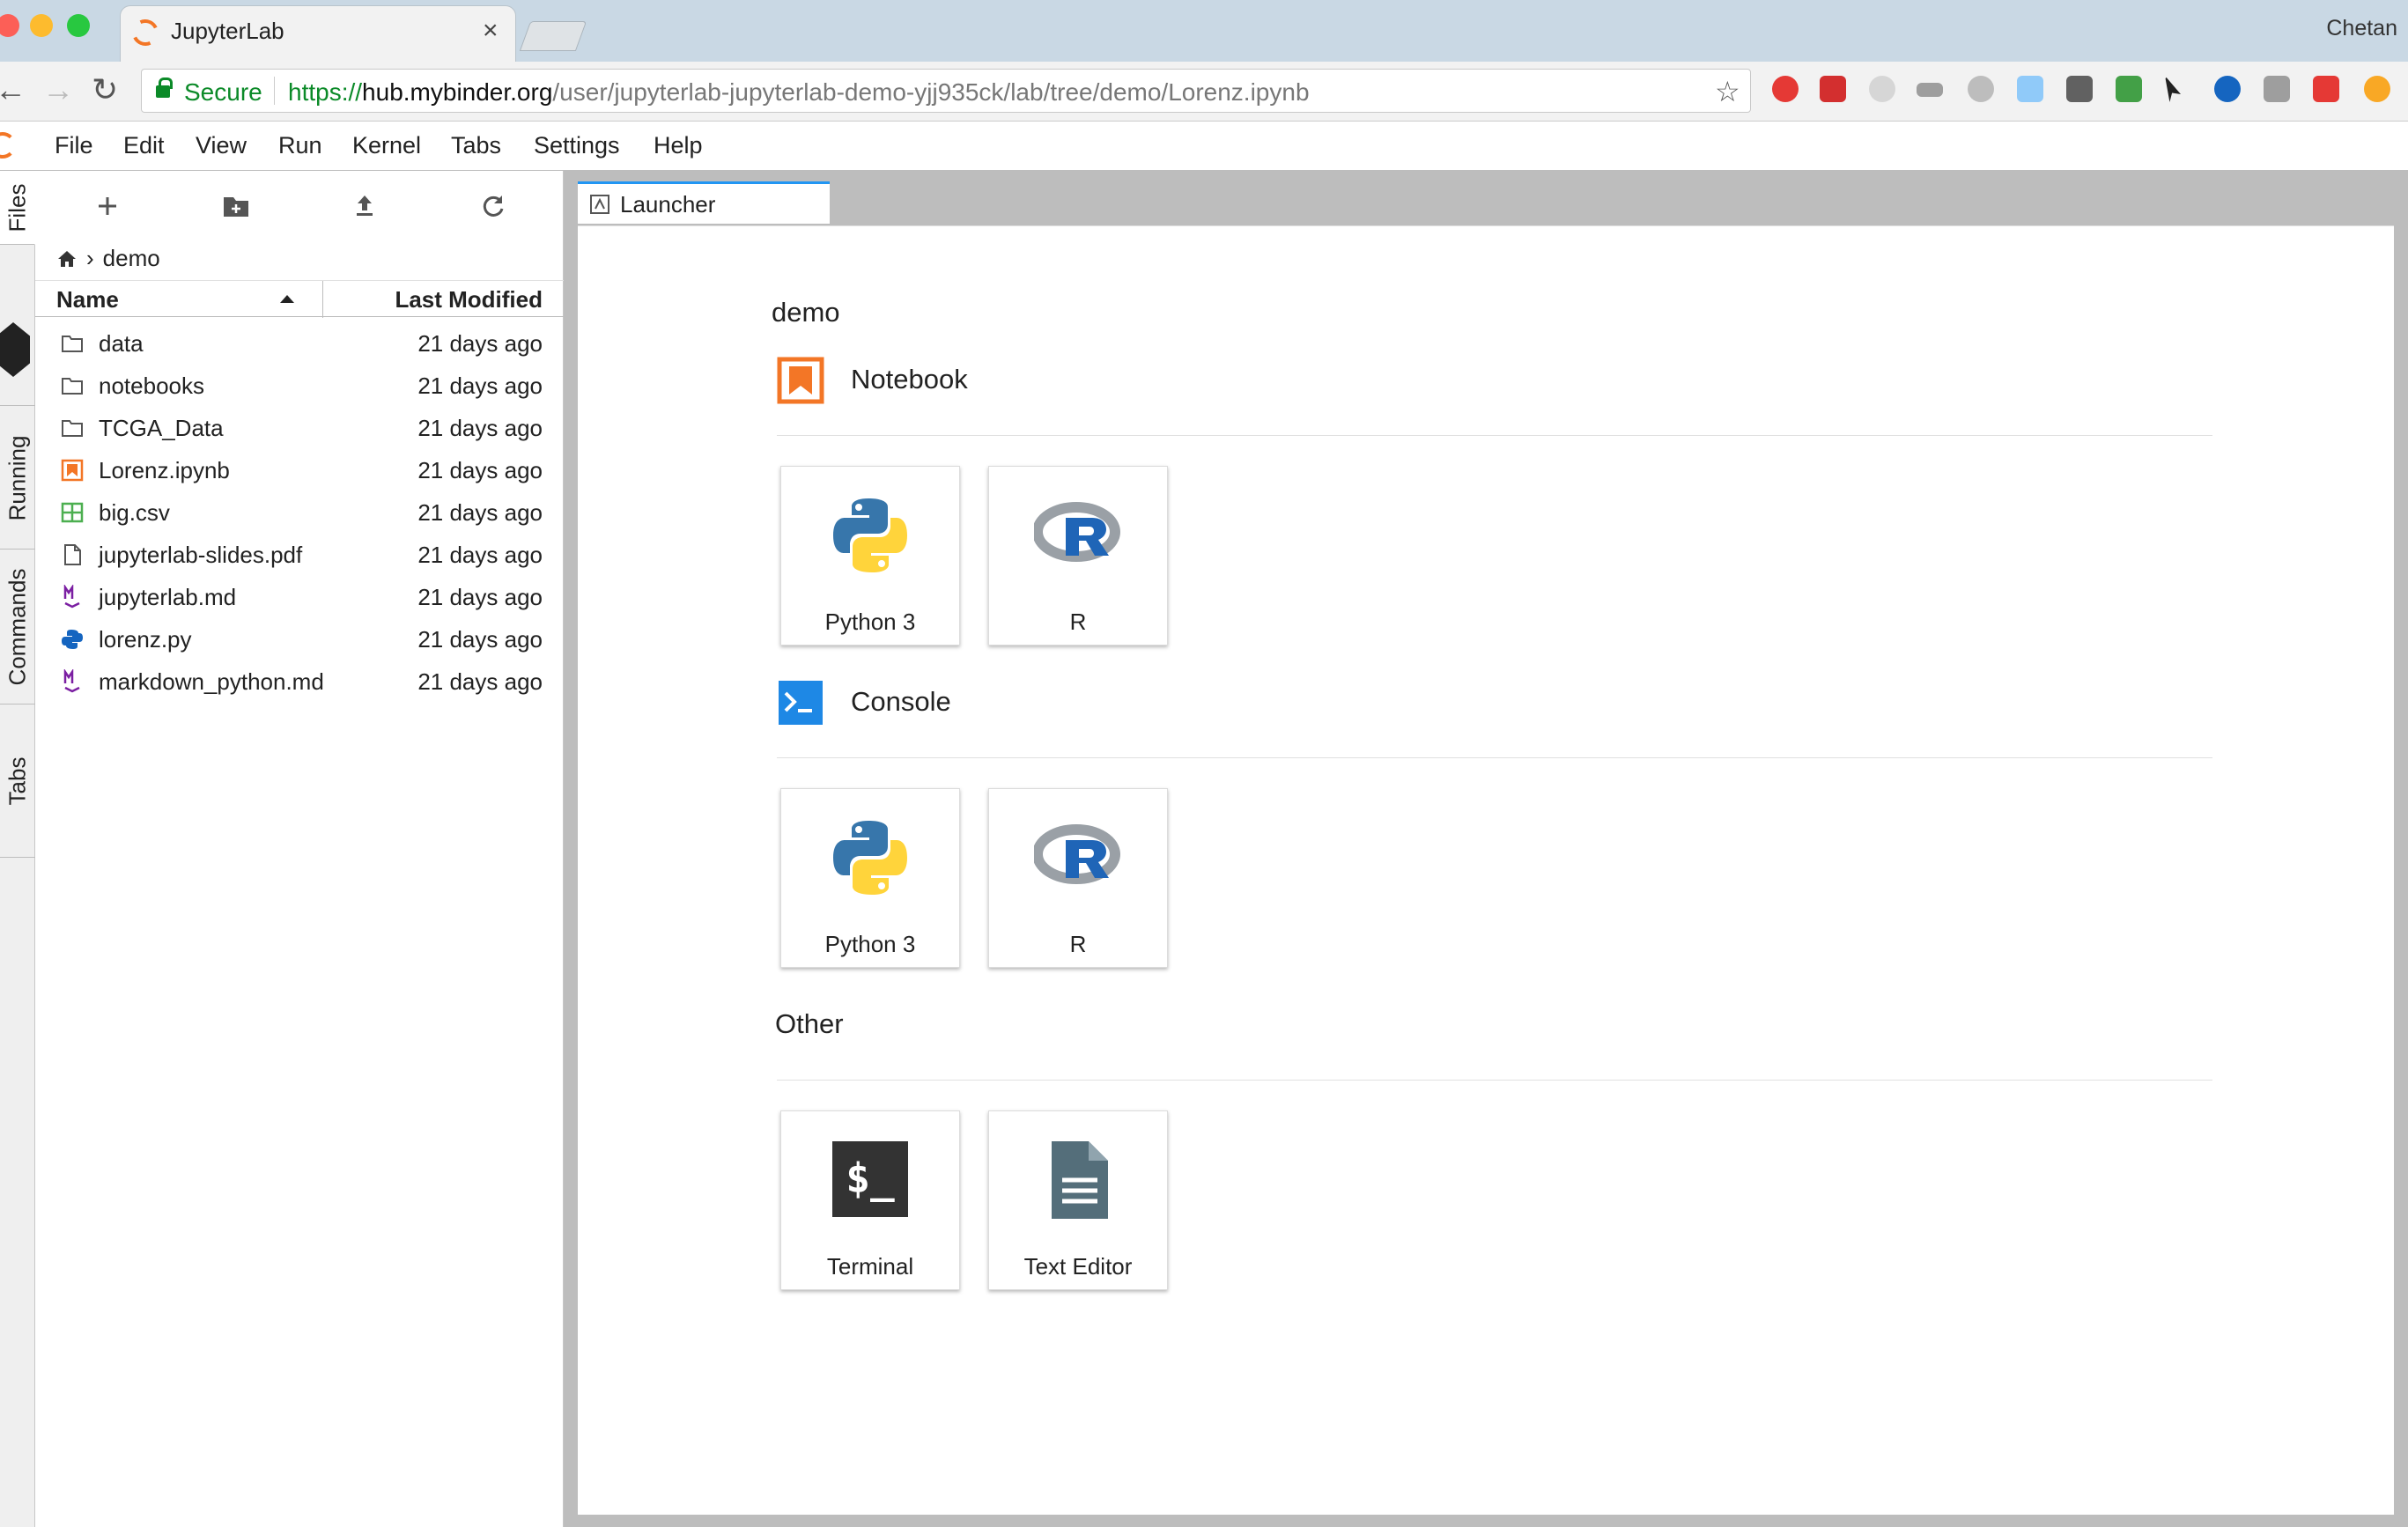 The width and height of the screenshot is (2408, 1527). Describe the element at coordinates (577, 145) in the screenshot. I see `menu-settings: Settings` at that location.